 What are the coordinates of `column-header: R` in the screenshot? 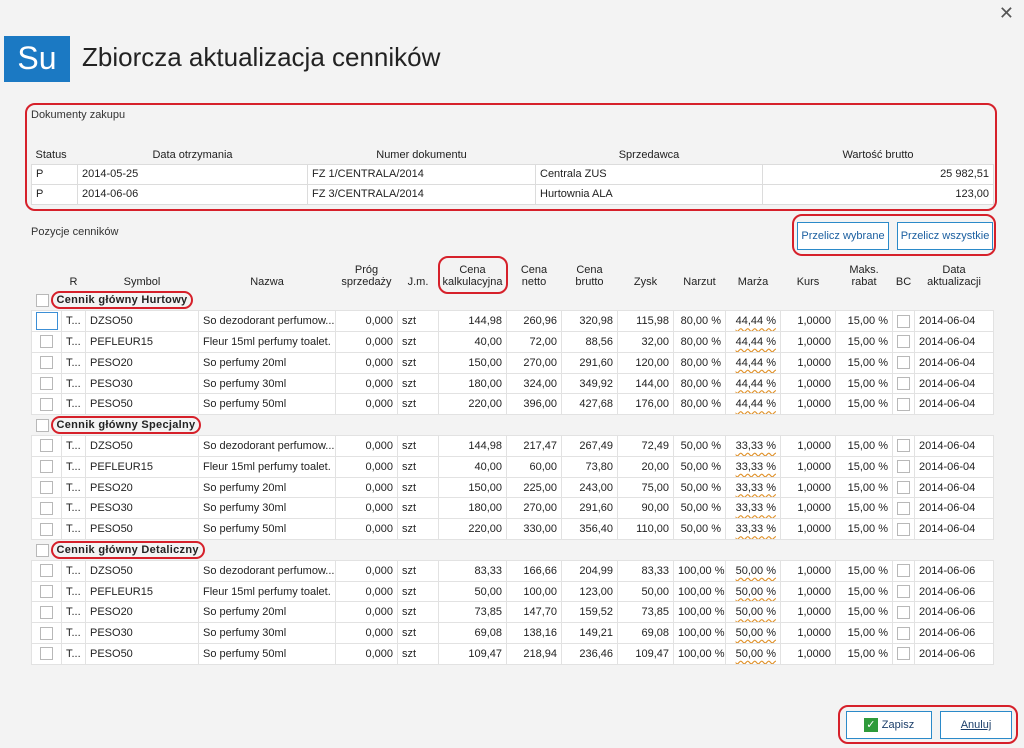 It's located at (74, 275).